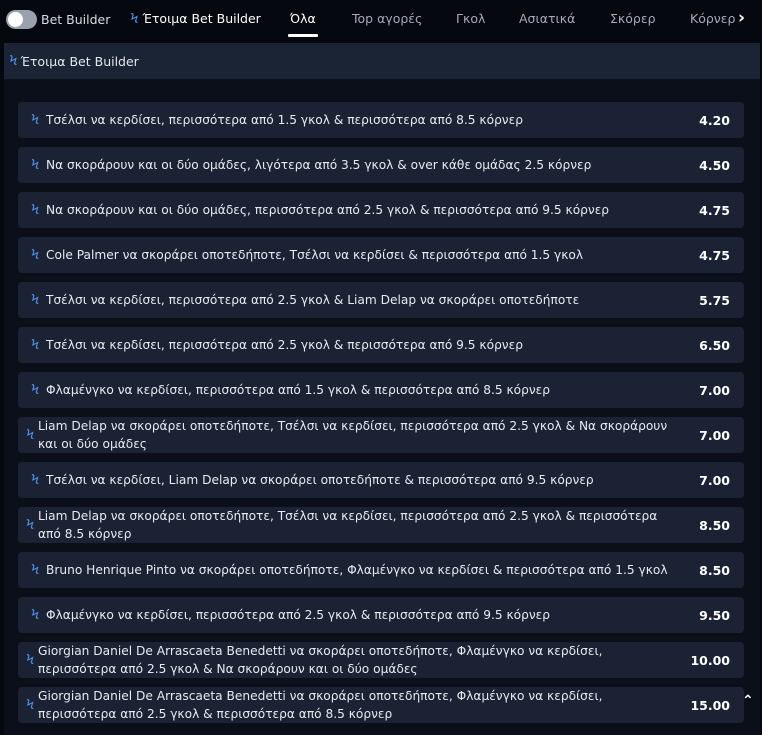 This screenshot has width=762, height=735. I want to click on tab-label: Γκολ, so click(471, 18).